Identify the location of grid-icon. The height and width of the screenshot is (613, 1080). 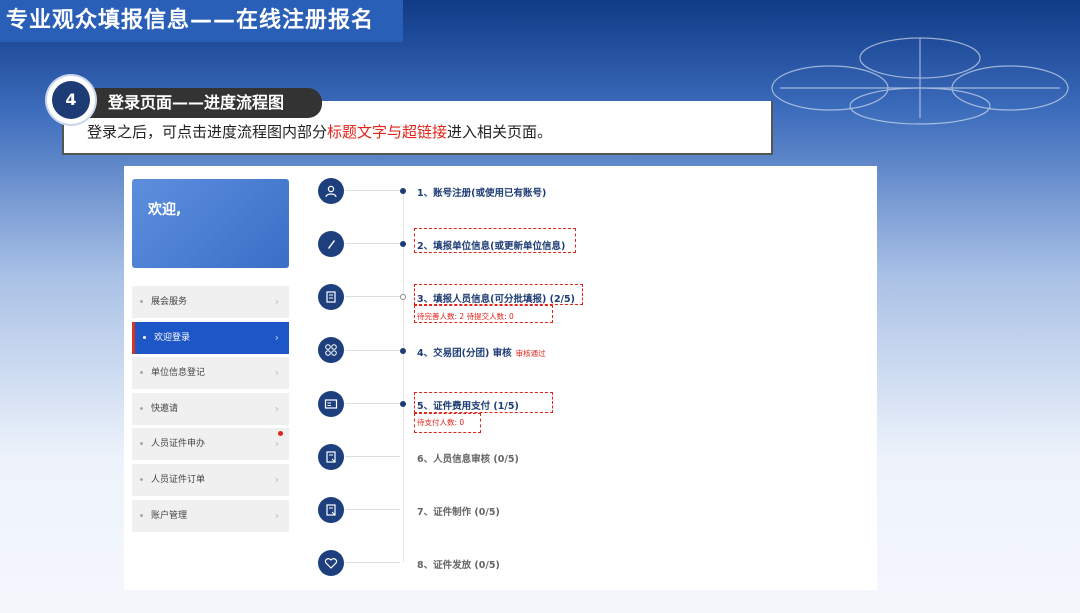
(331, 350).